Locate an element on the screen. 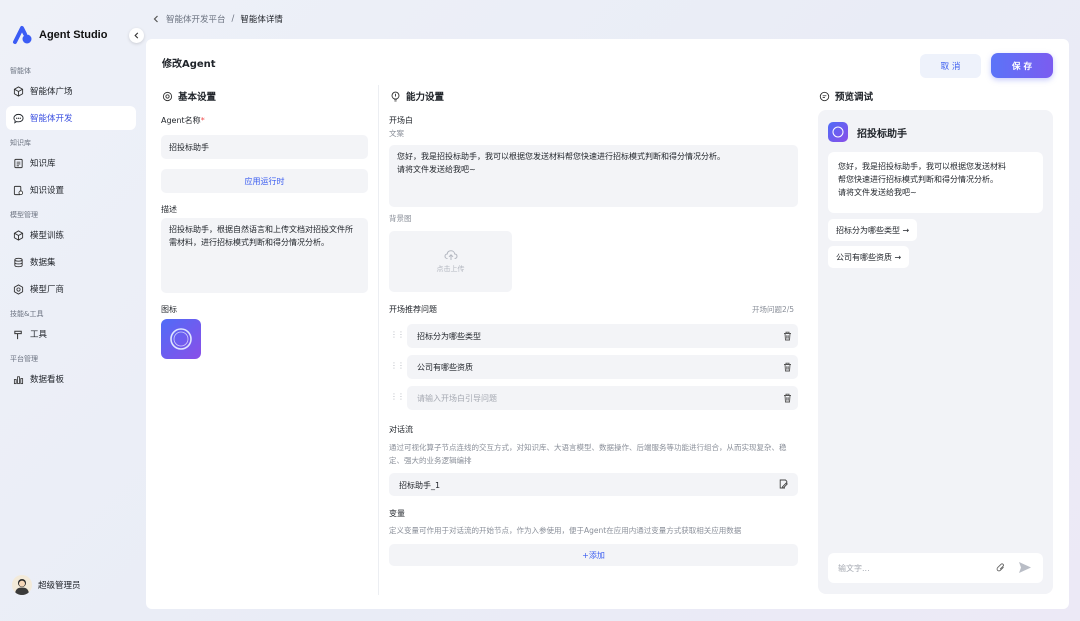 The image size is (1080, 621). background-label: 背景图 is located at coordinates (400, 218).